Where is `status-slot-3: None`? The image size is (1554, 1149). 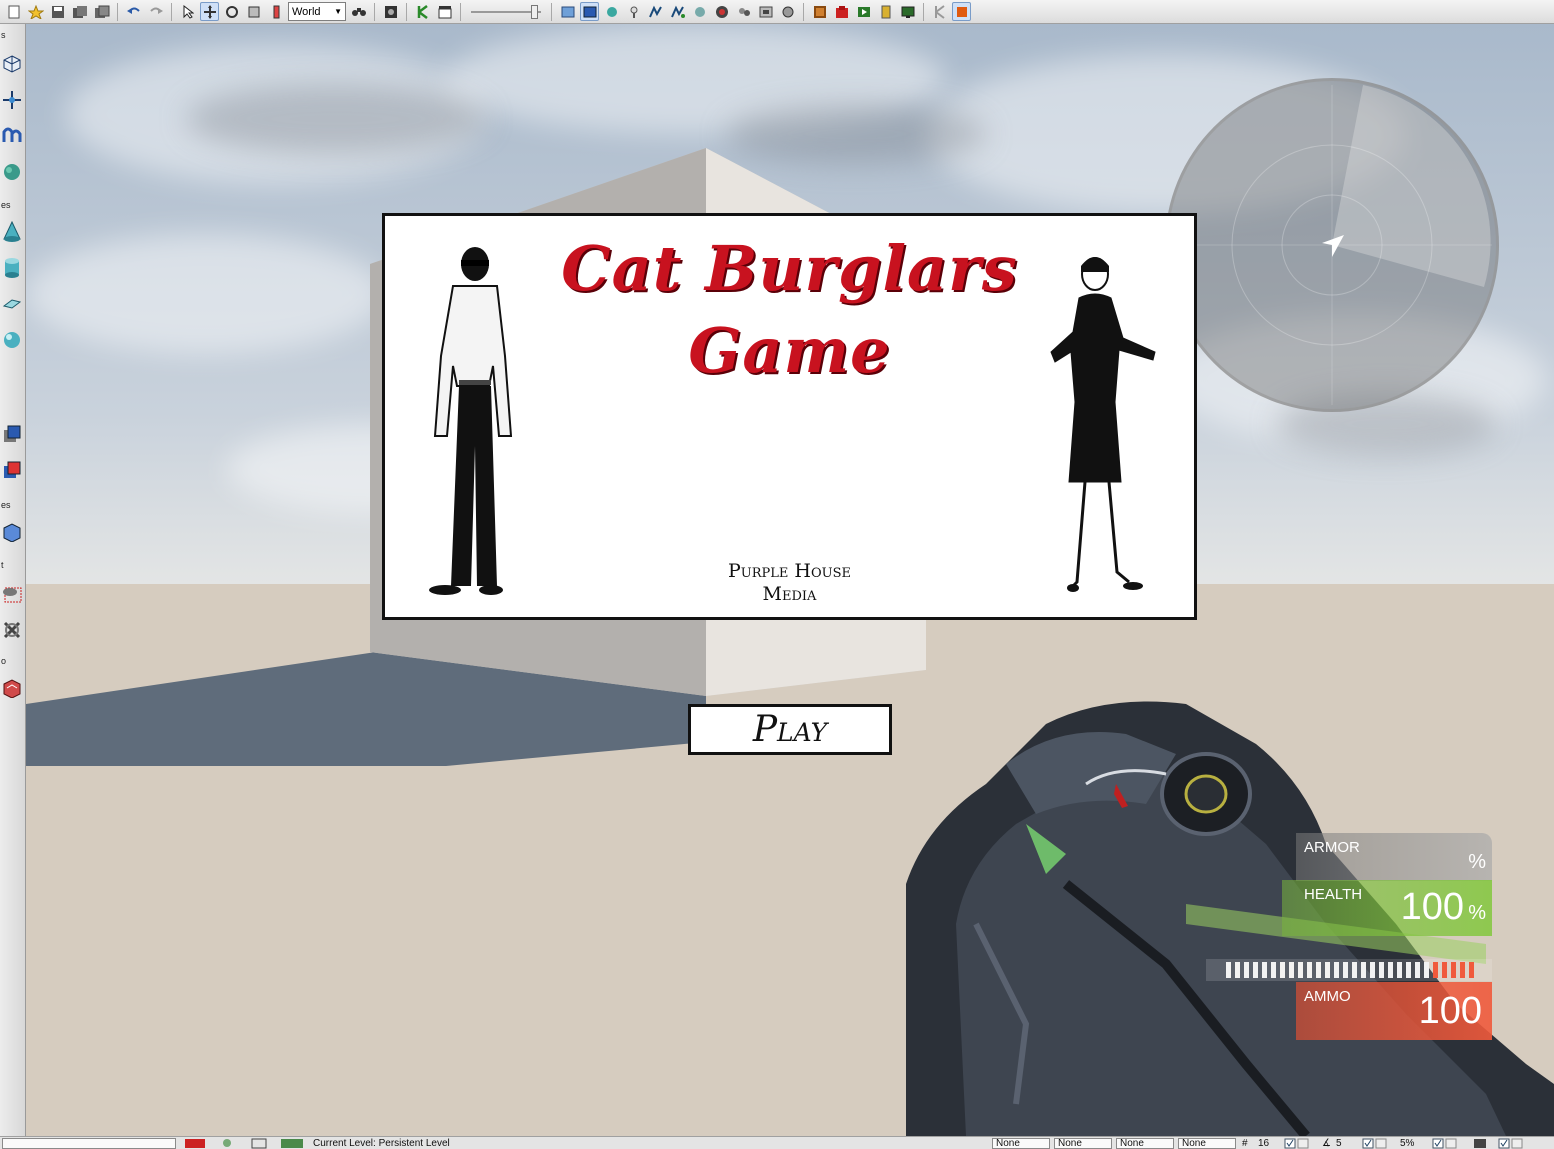
status-slot-3: None is located at coordinates (1145, 1143).